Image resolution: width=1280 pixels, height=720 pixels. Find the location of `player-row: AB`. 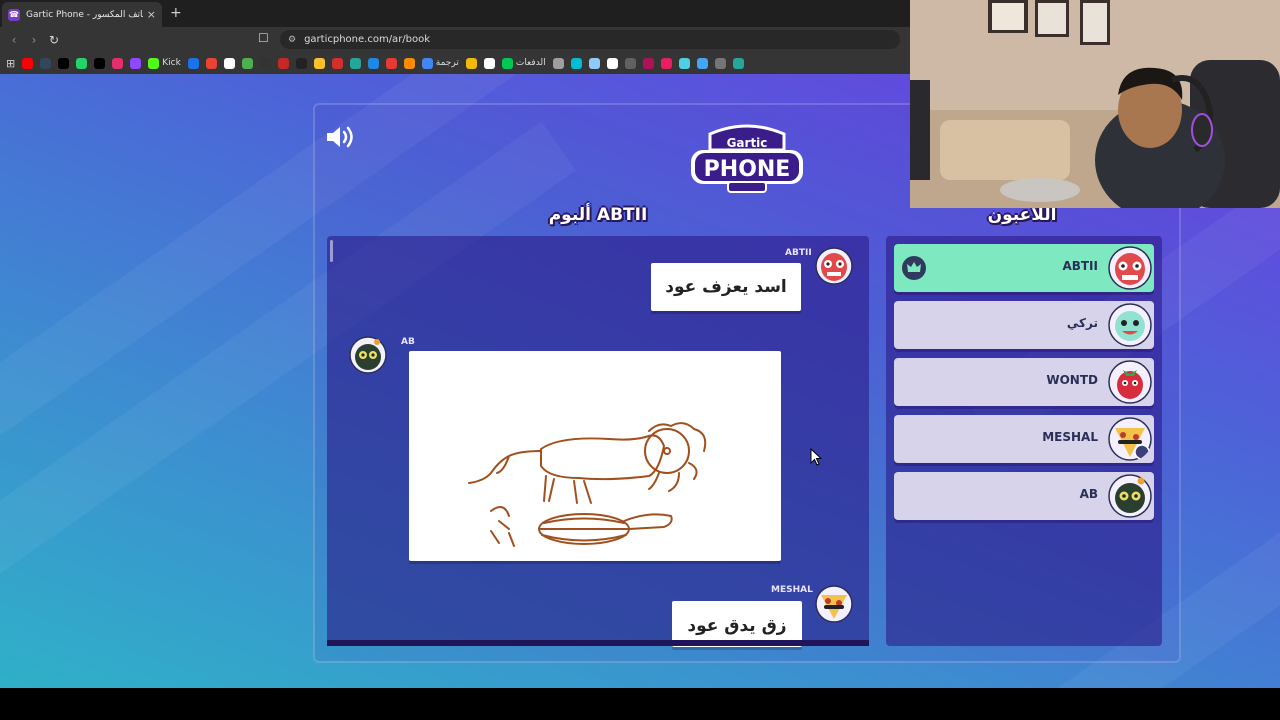

player-row: AB is located at coordinates (1024, 496).